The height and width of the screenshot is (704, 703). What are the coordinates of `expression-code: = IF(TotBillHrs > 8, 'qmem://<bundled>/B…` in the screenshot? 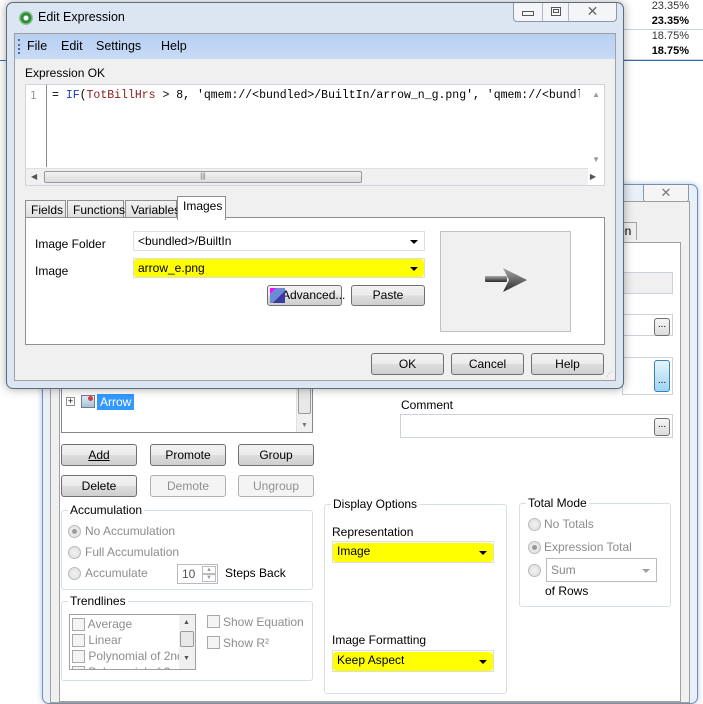 It's located at (316, 95).